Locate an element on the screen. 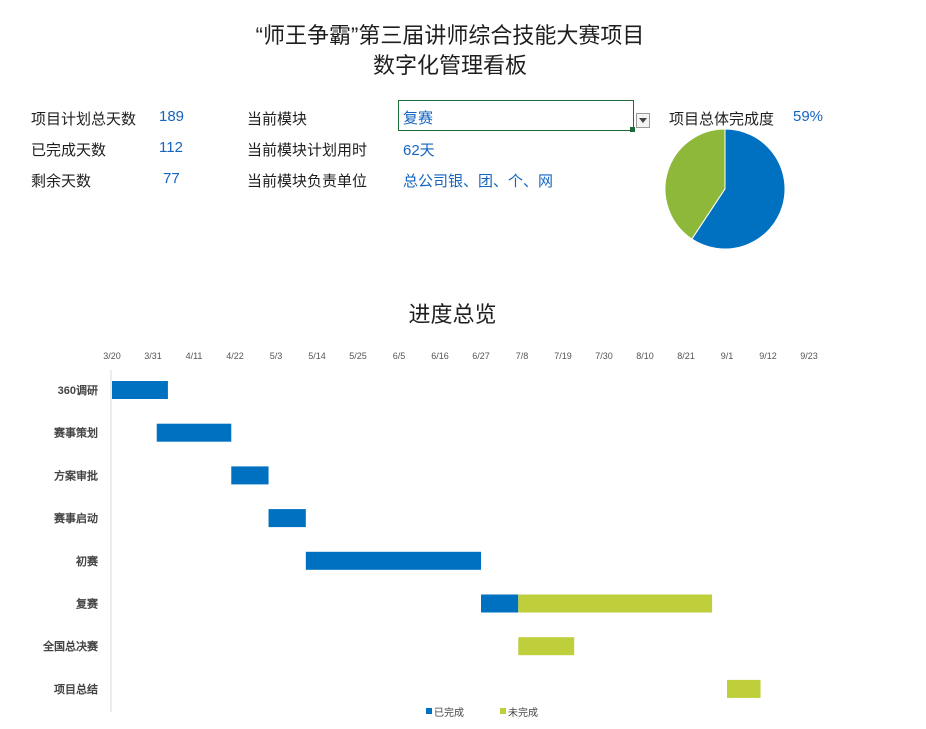 The image size is (926, 729). category-label: 初赛 is located at coordinates (87, 561).